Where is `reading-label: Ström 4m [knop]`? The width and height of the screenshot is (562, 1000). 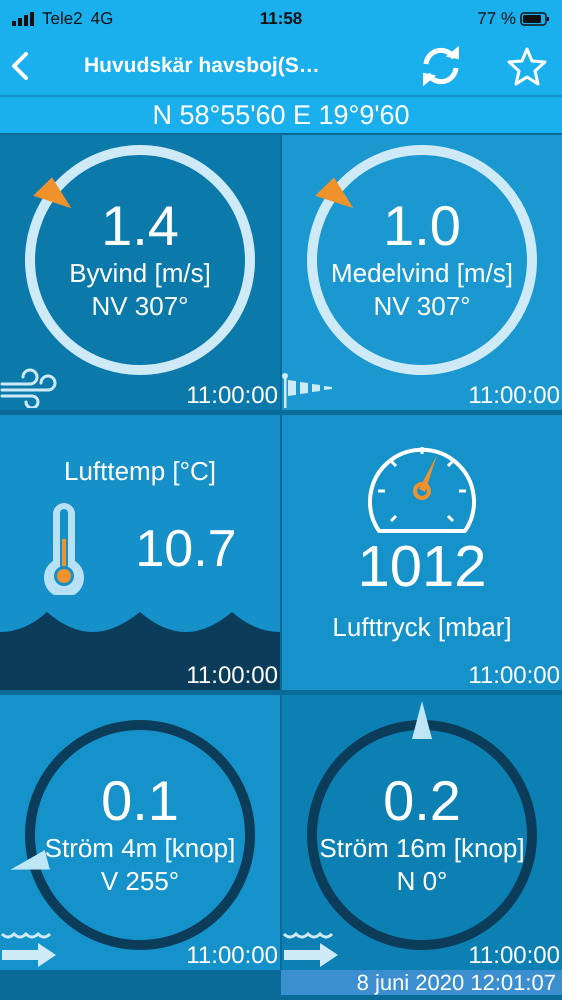 reading-label: Ström 4m [knop] is located at coordinates (140, 848).